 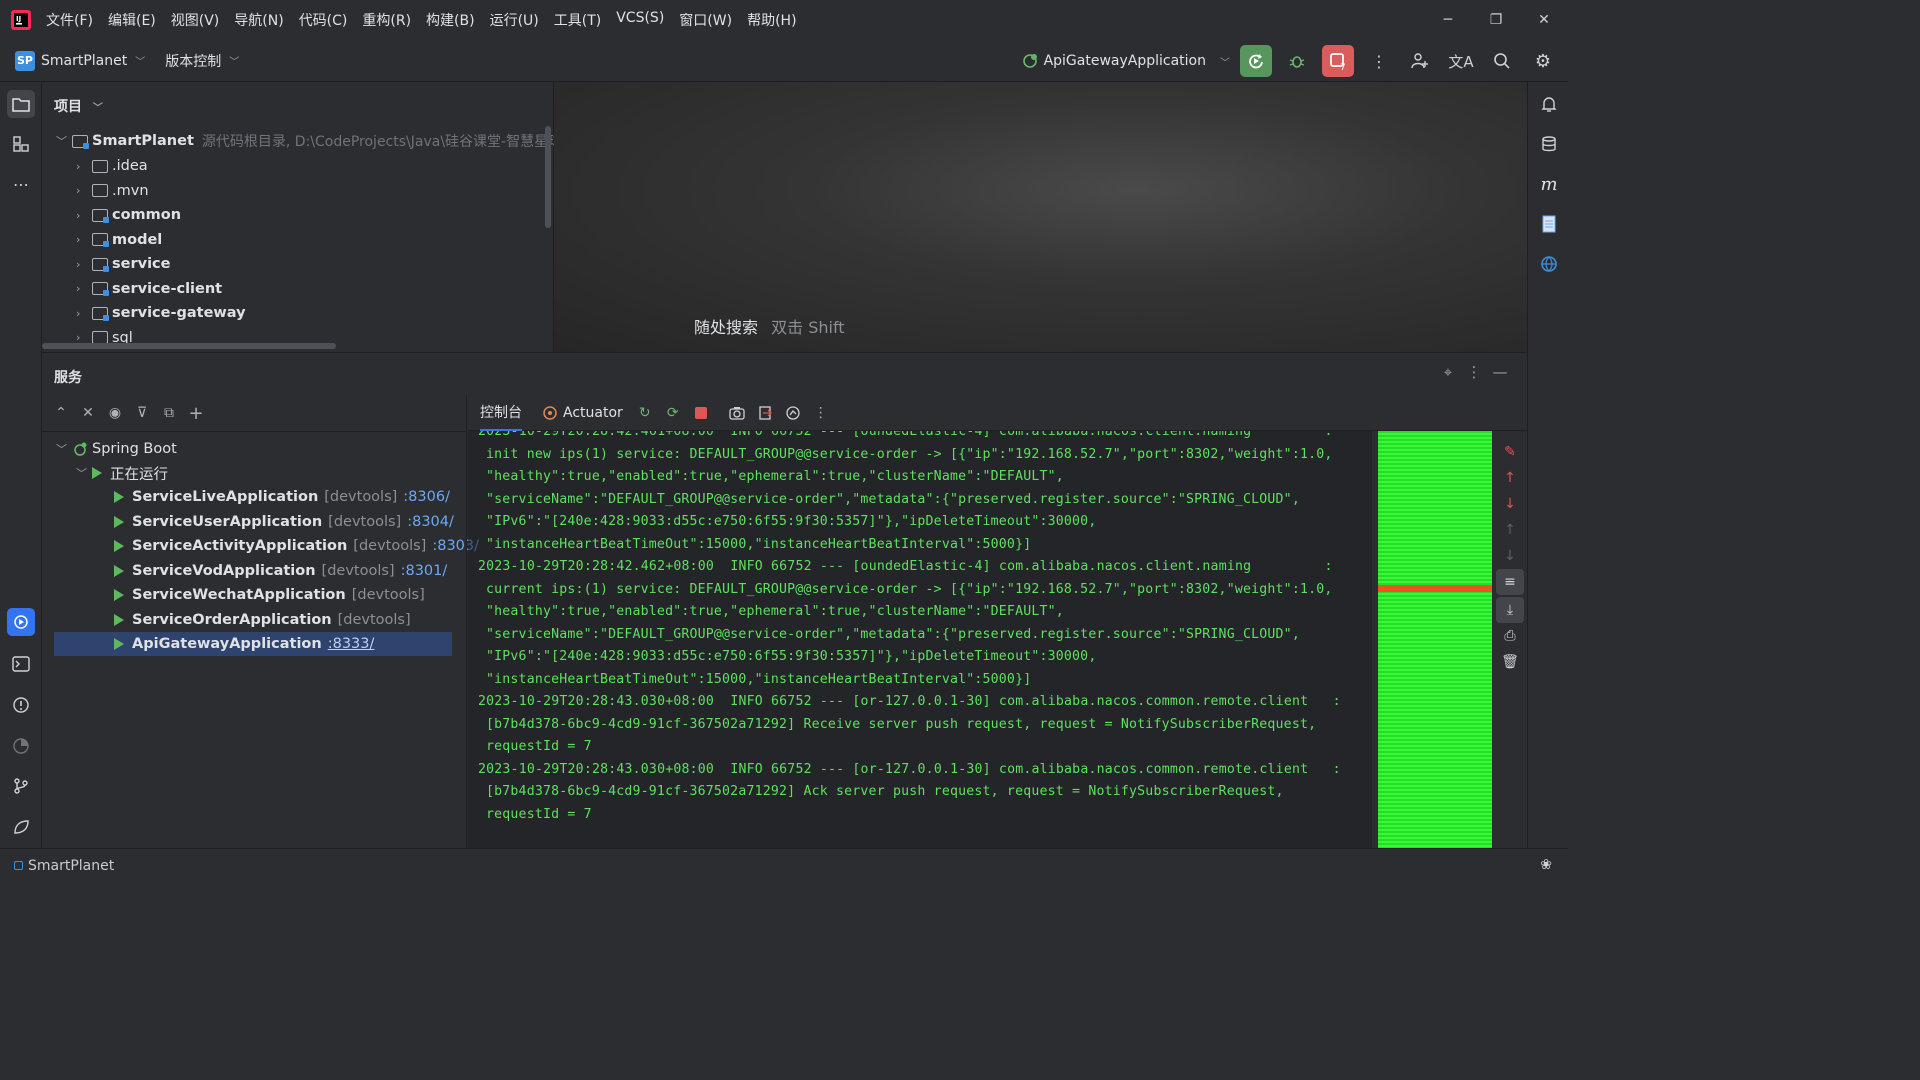 I want to click on endpoints-icon, so click(x=1549, y=264).